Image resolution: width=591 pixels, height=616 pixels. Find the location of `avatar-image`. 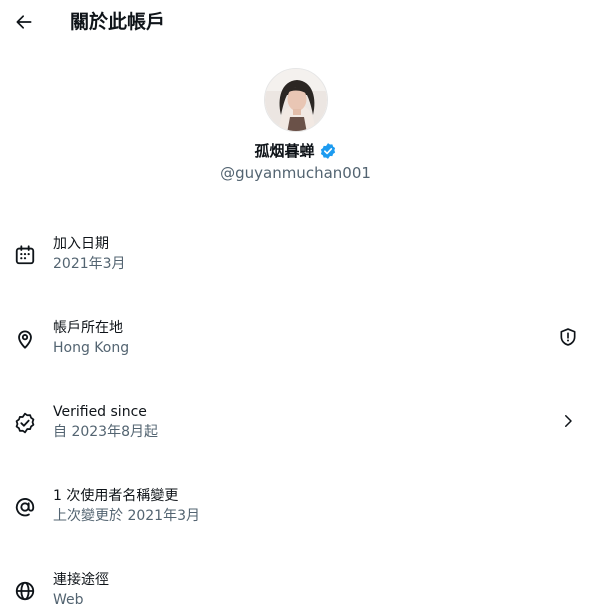

avatar-image is located at coordinates (295, 100).